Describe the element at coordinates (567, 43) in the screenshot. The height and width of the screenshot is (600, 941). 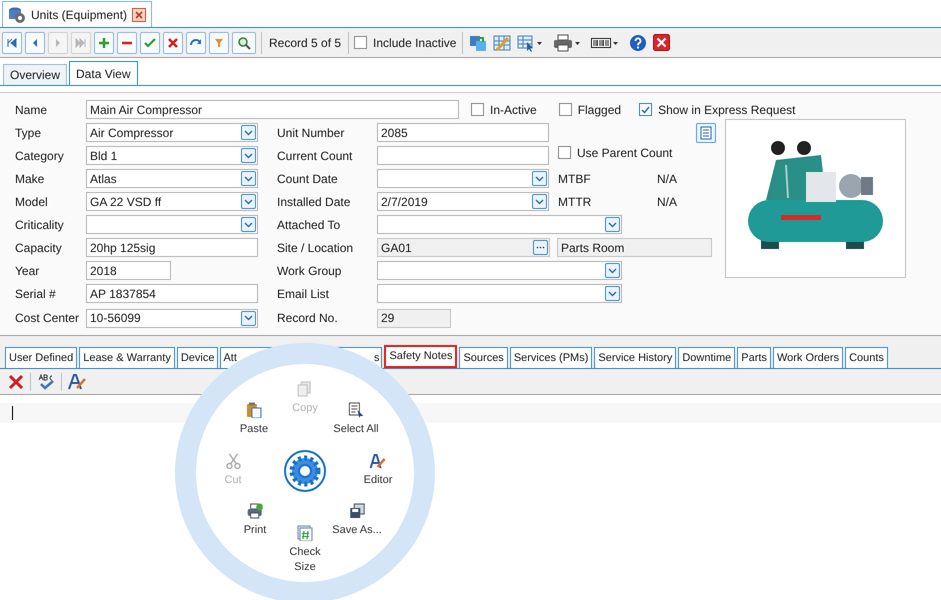
I see `printer-dropdown` at that location.